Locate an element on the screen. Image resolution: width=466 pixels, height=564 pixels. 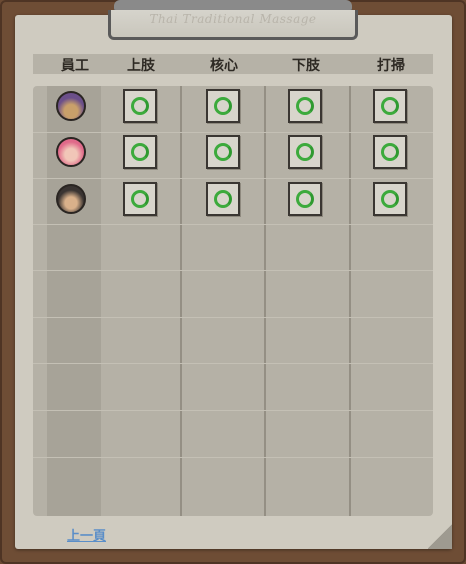
page-curl is located at coordinates (440, 536).